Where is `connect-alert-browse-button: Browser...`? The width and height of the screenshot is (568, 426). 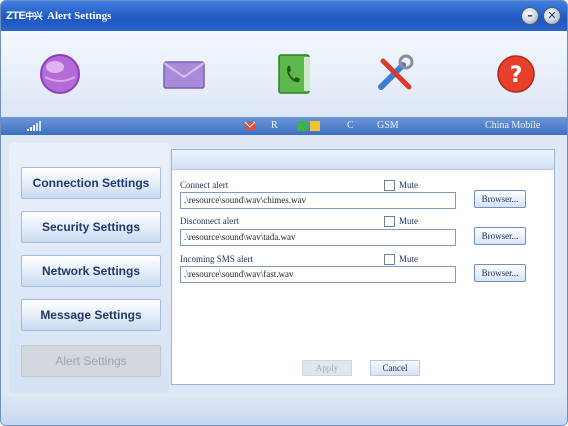 connect-alert-browse-button: Browser... is located at coordinates (500, 199).